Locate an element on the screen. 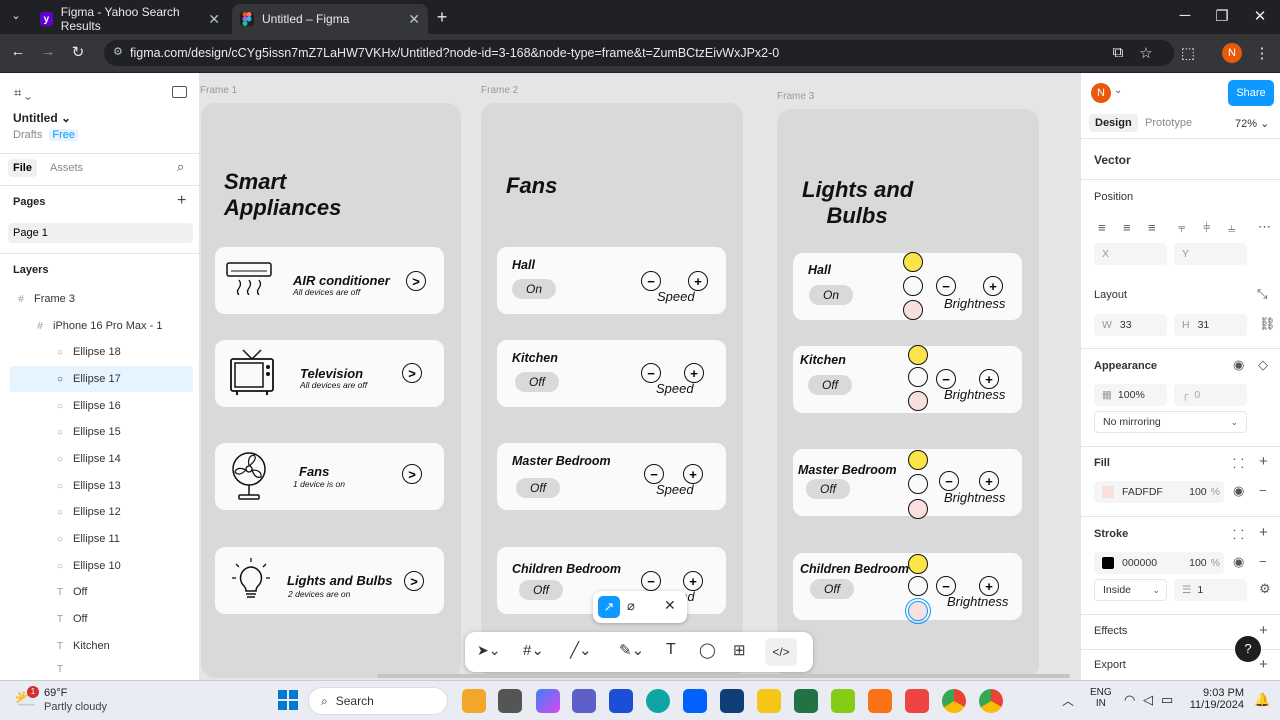 The image size is (1280, 720). layer-text: T is located at coordinates (100, 669).